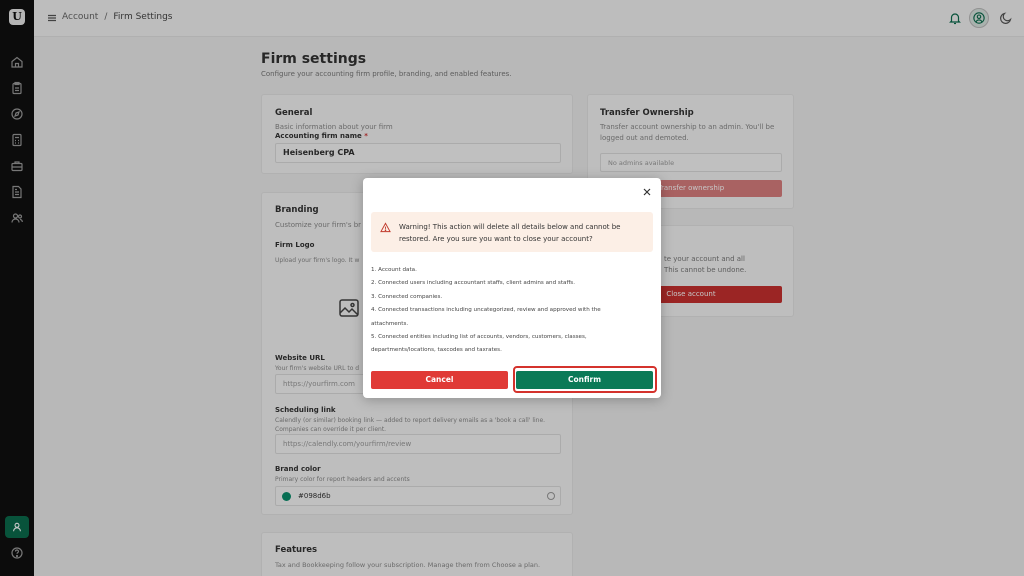 This screenshot has width=1024, height=576. Describe the element at coordinates (584, 380) in the screenshot. I see `confirm-button: Confirm` at that location.